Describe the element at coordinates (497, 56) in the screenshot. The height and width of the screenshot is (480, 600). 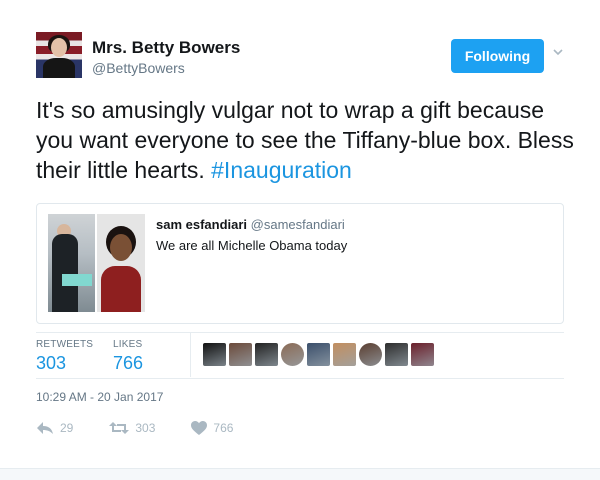
I see `following-button: Following` at that location.